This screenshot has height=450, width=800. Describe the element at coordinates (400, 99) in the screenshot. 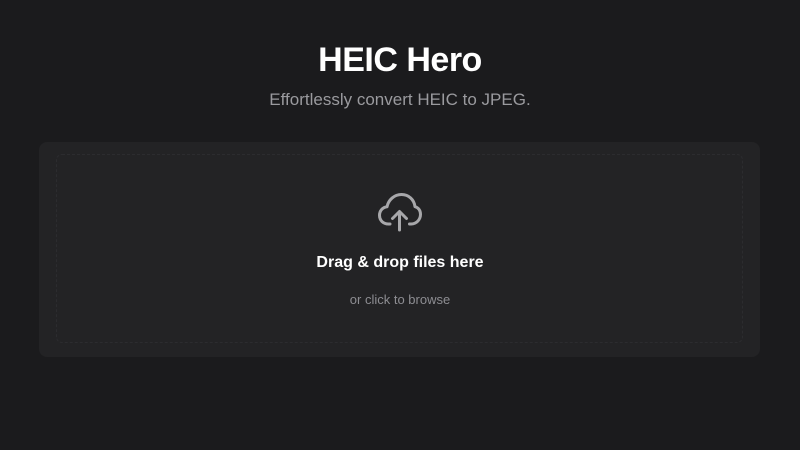

I see `app-subtitle: Effortlessly convert HEIC to JPEG.` at that location.